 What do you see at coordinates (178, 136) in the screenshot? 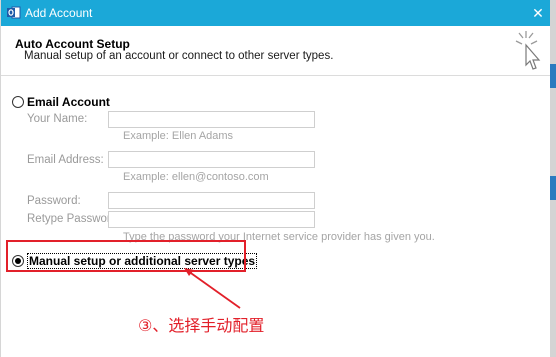
I see `your-name-hint: Example: Ellen Adams` at bounding box center [178, 136].